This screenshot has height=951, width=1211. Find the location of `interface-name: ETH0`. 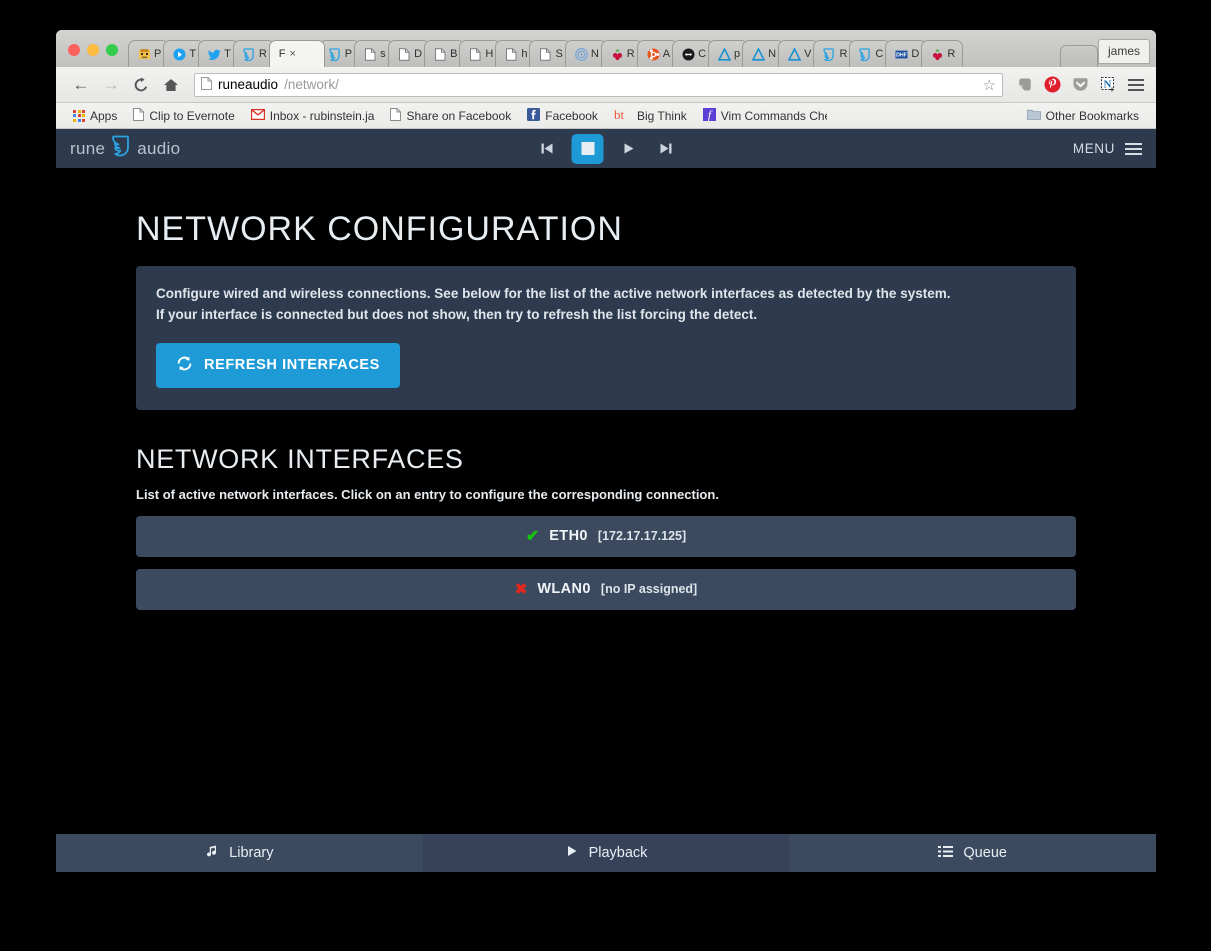

interface-name: ETH0 is located at coordinates (568, 536).